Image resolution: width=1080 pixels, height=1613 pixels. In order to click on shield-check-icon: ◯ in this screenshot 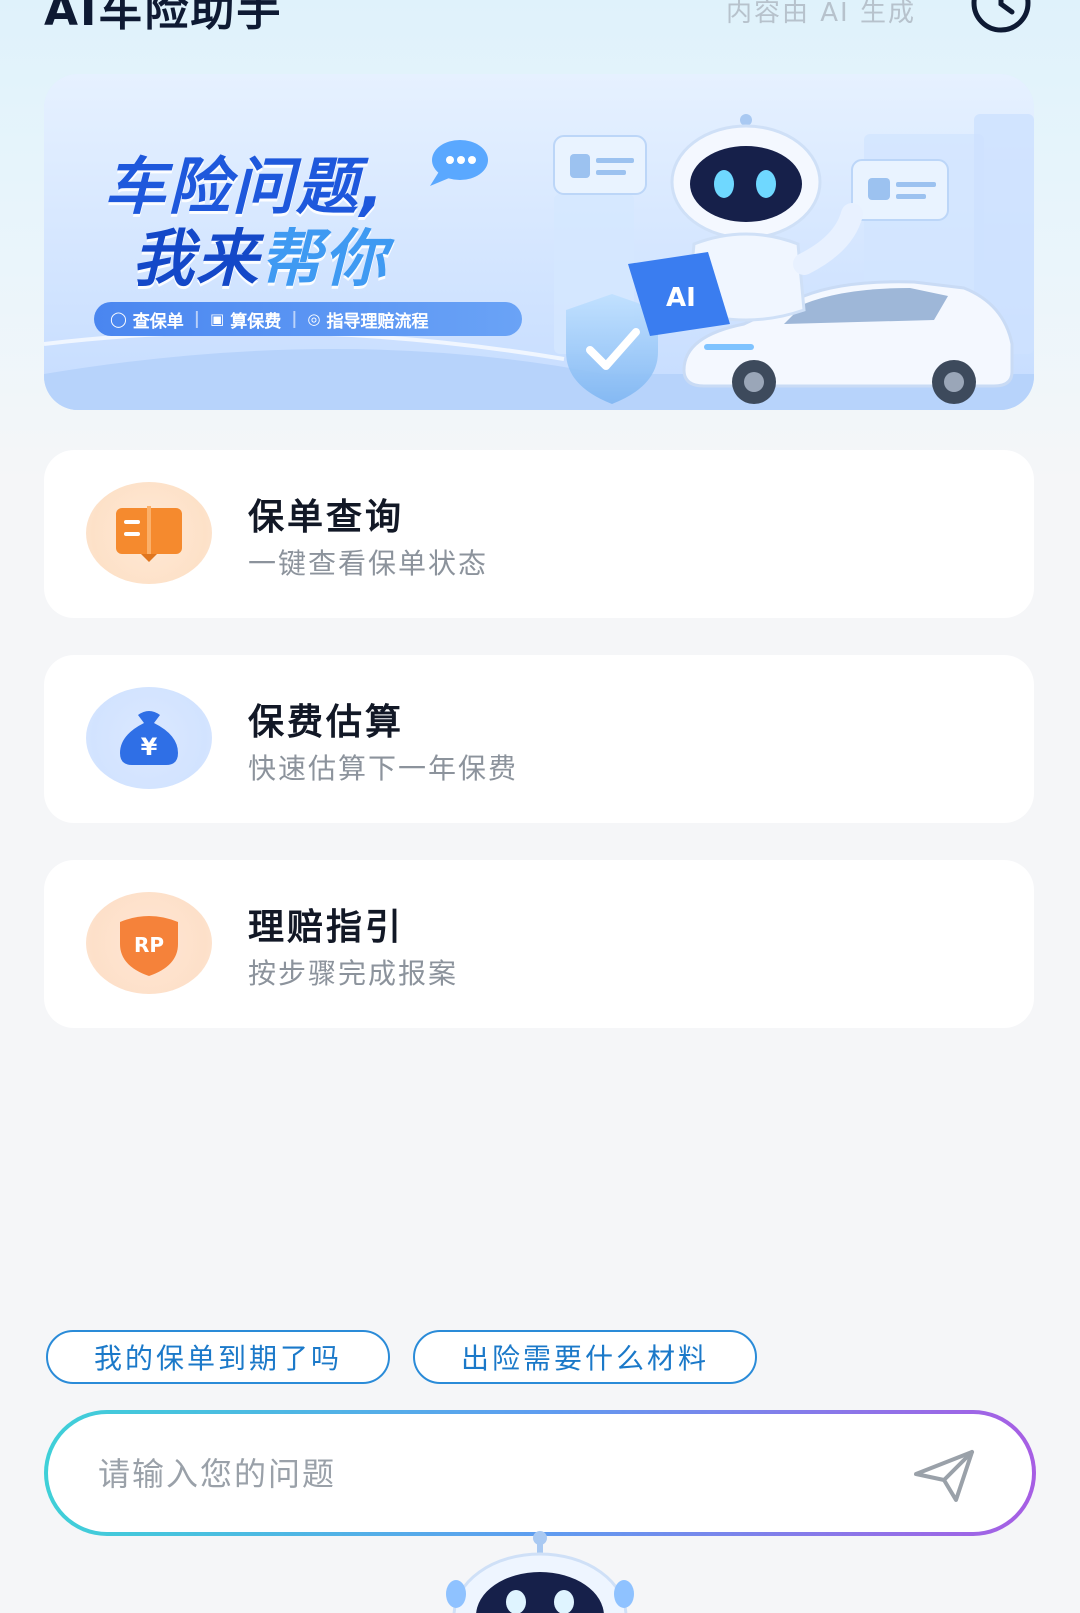, I will do `click(118, 319)`.